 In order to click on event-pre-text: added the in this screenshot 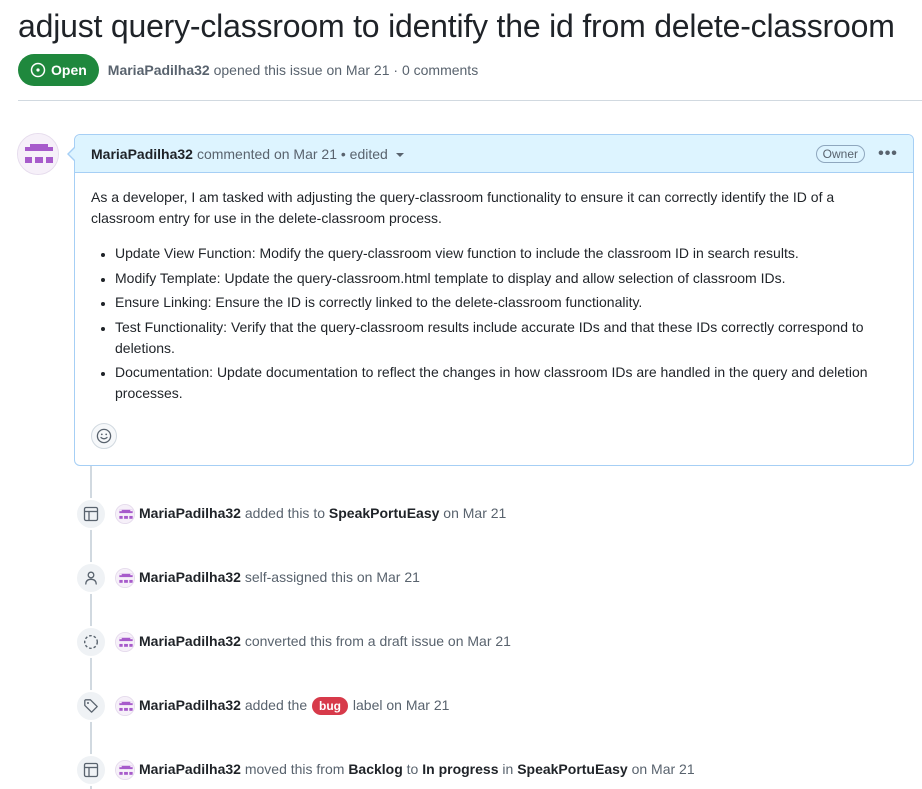, I will do `click(276, 705)`.